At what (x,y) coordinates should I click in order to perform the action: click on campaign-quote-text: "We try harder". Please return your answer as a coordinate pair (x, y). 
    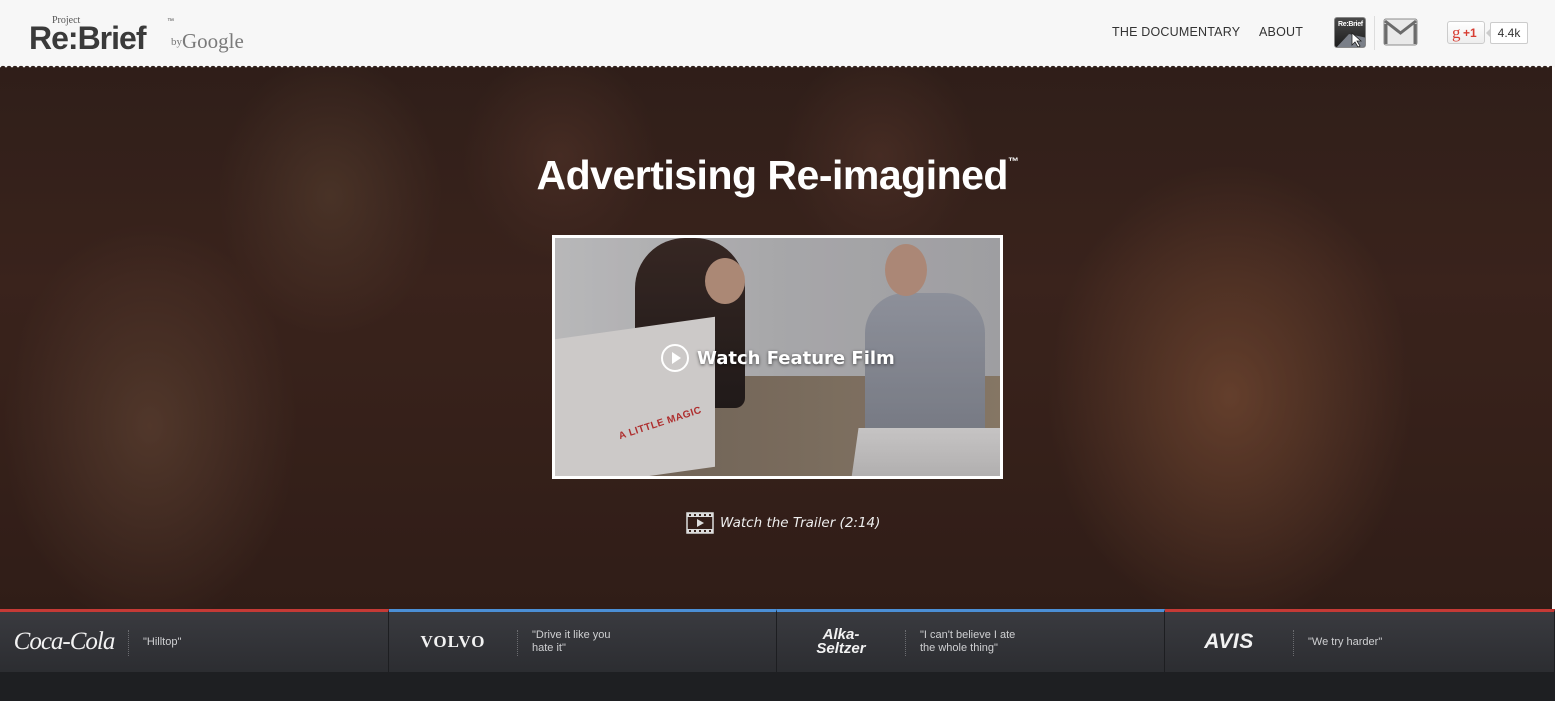
    Looking at the image, I should click on (1345, 641).